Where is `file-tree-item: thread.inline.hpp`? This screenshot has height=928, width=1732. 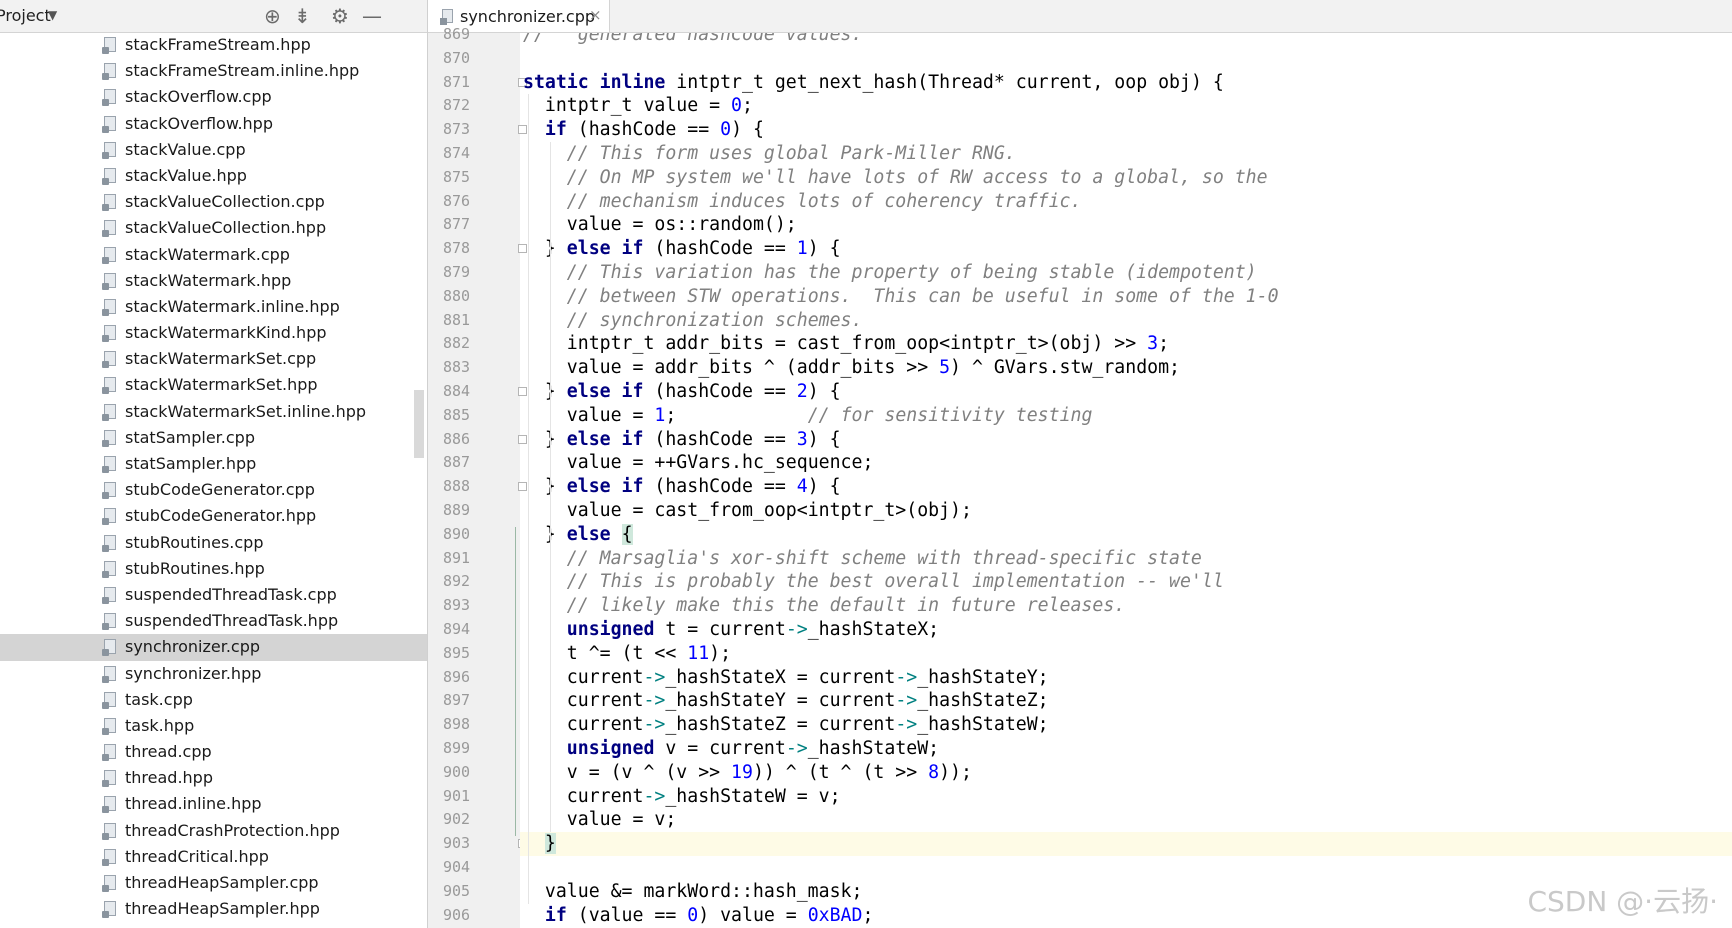
file-tree-item: thread.inline.hpp is located at coordinates (213, 804).